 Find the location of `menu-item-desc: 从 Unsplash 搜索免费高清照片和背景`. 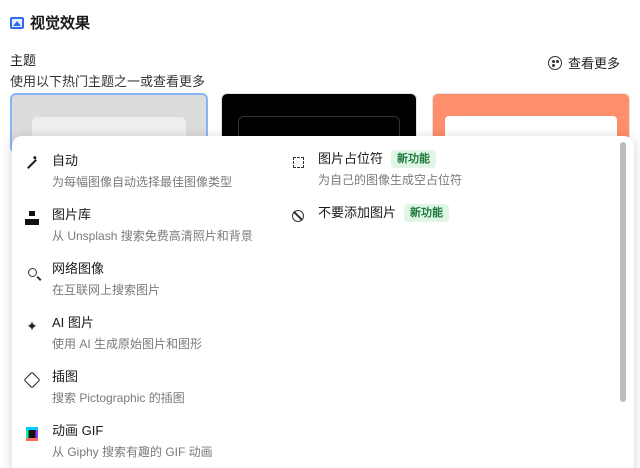

menu-item-desc: 从 Unsplash 搜索免费高清照片和背景 is located at coordinates (152, 236).